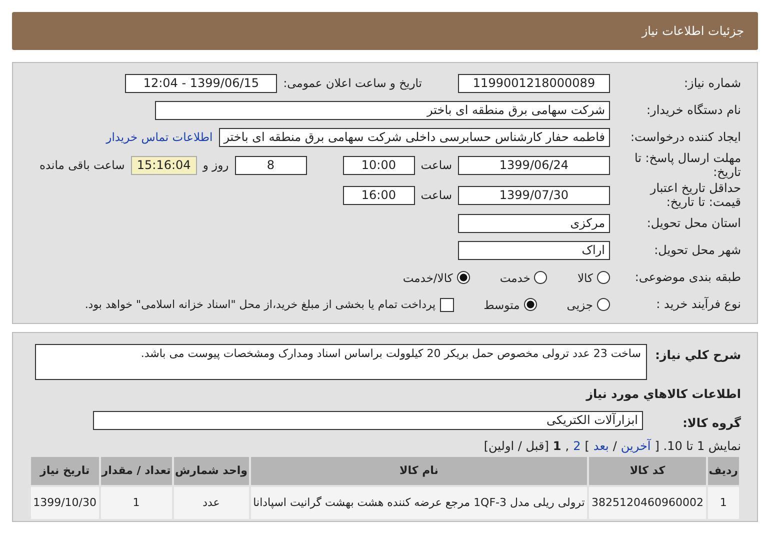 Image resolution: width=770 pixels, height=545 pixels. I want to click on pagination-text: [قبل / اولین], so click(516, 445).